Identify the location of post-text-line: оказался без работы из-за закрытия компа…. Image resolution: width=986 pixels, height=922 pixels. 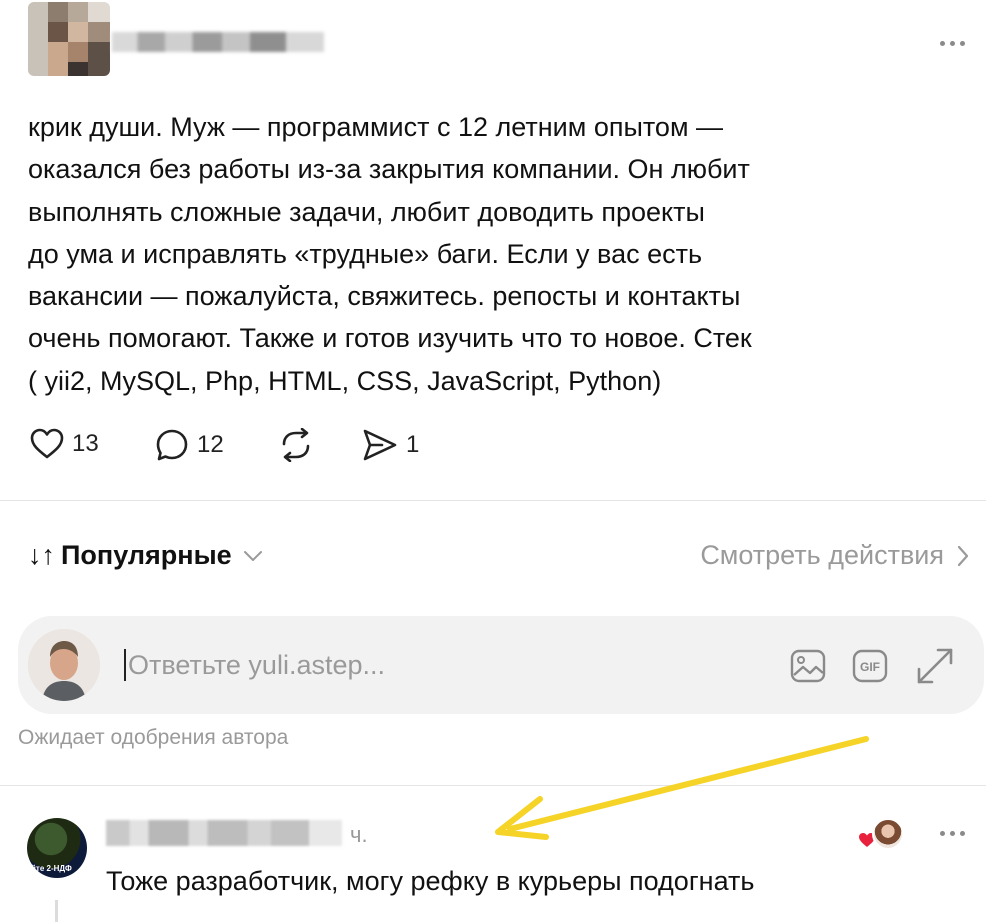
(389, 169).